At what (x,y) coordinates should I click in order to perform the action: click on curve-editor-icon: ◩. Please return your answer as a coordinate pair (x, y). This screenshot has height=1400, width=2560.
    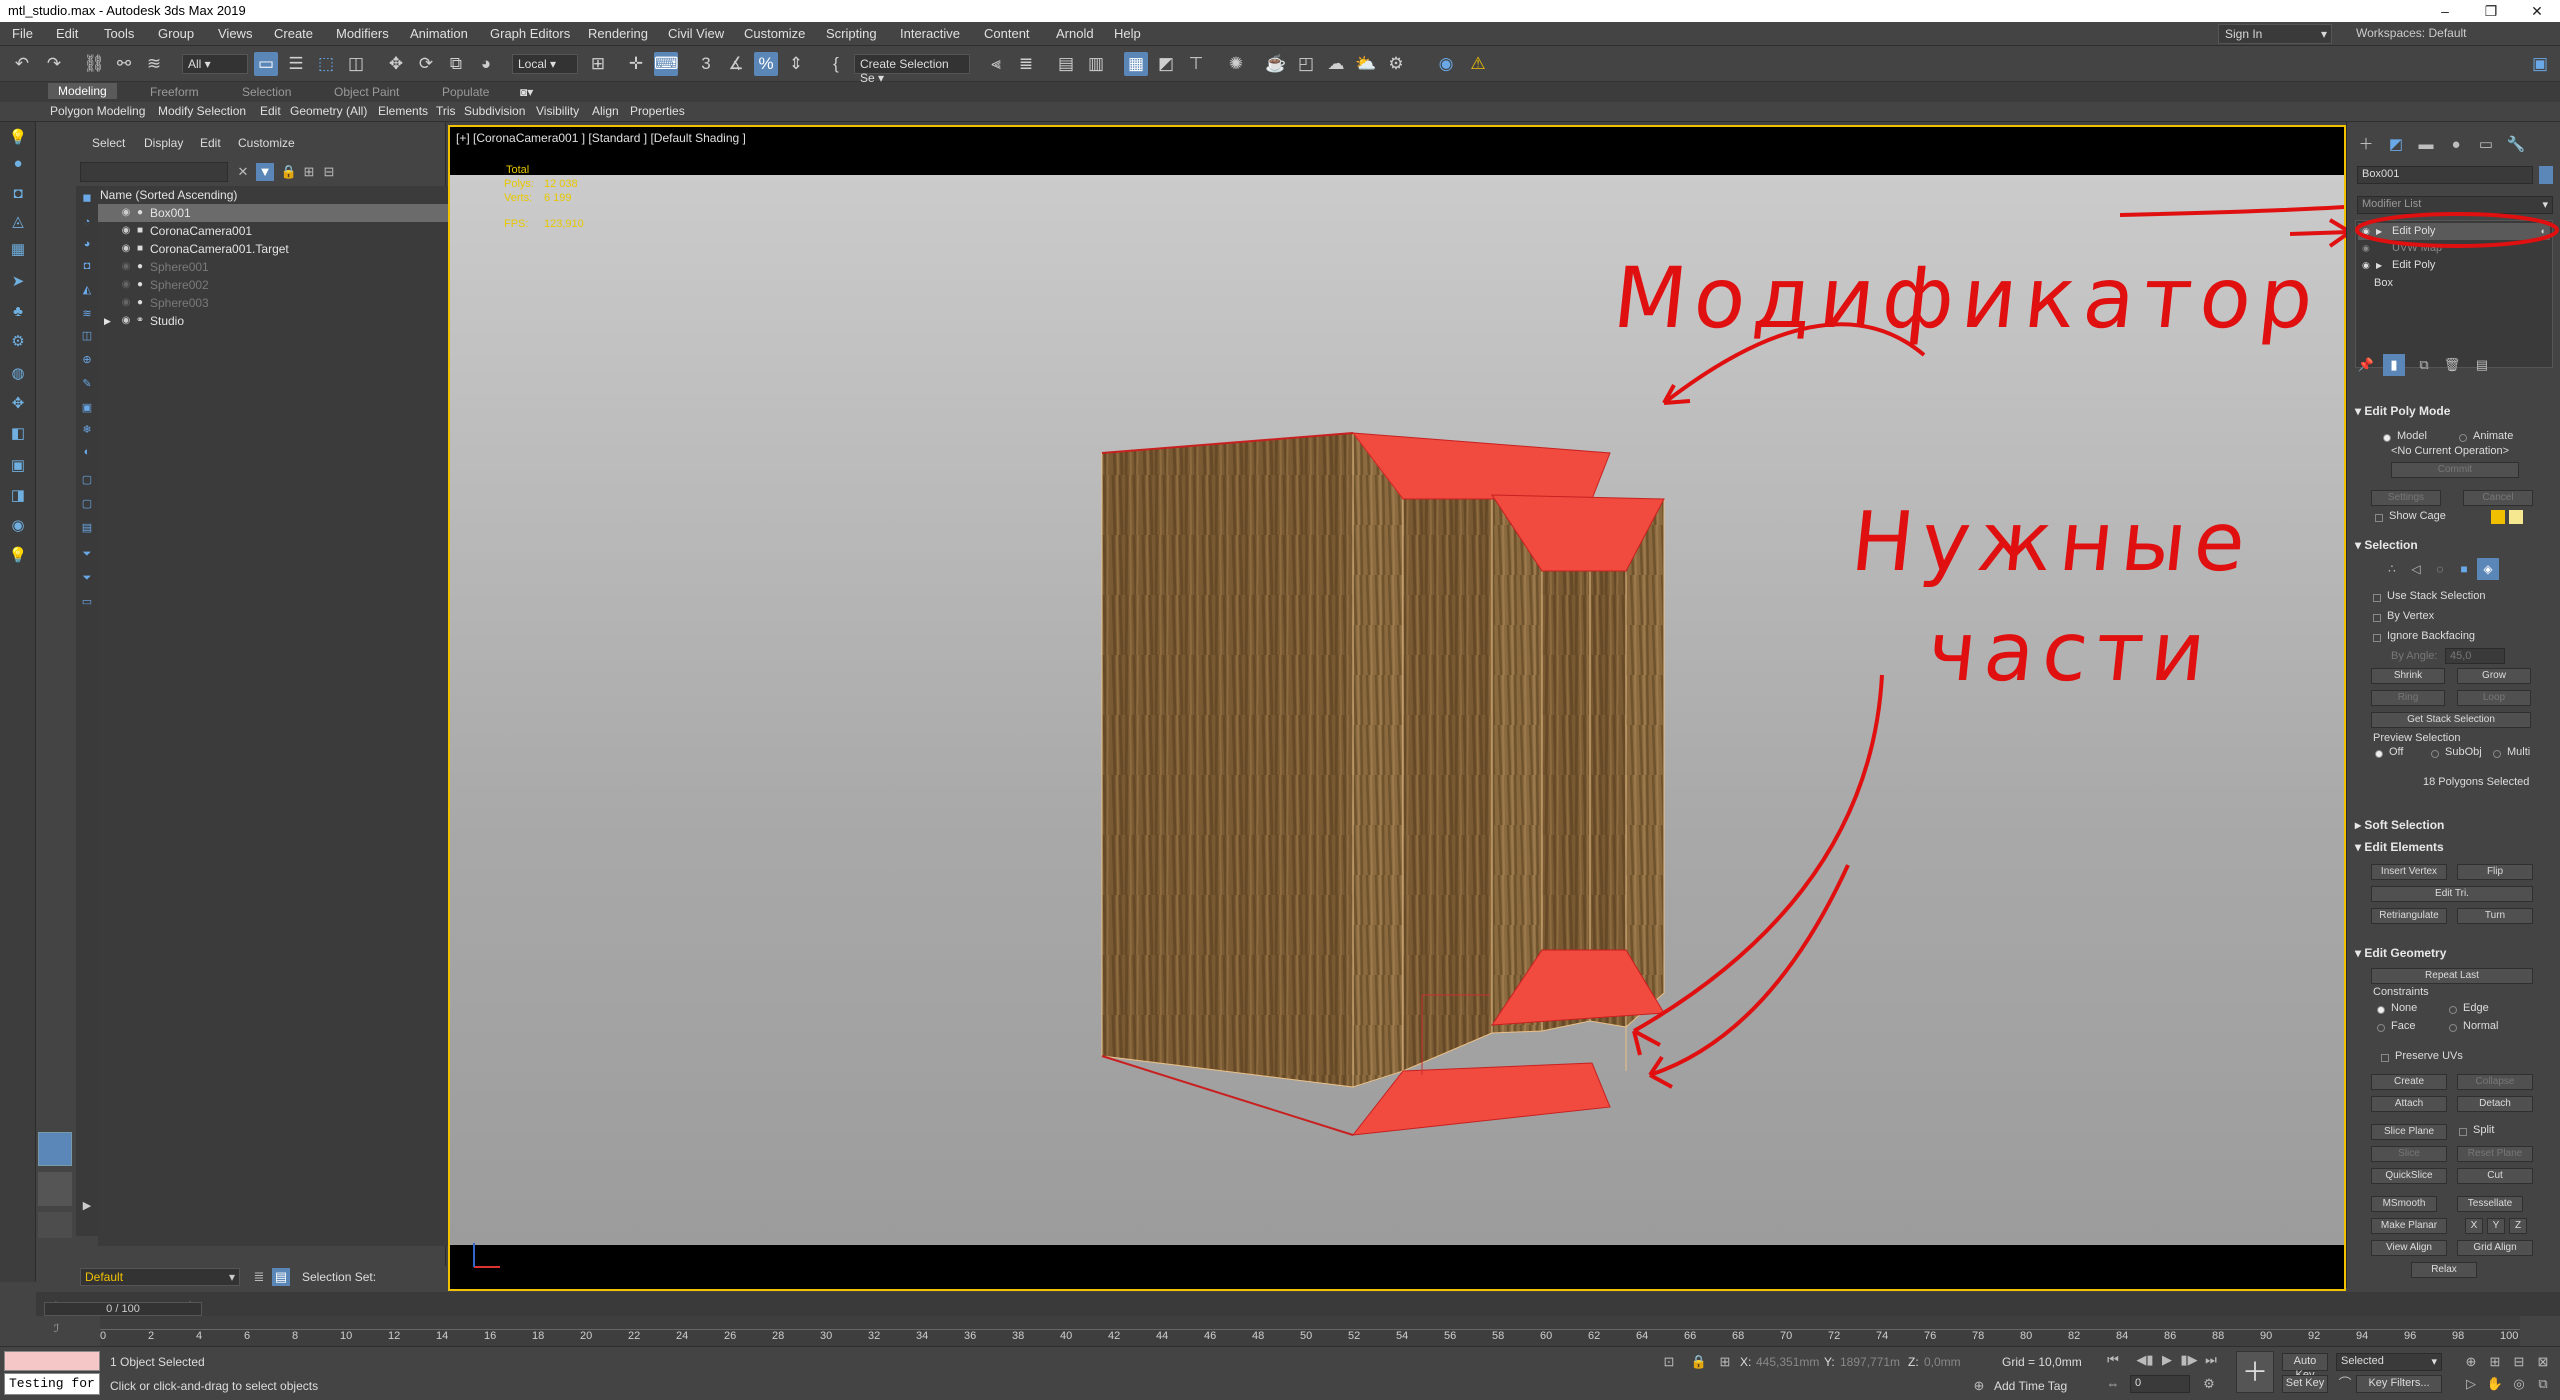
    Looking at the image, I should click on (1166, 64).